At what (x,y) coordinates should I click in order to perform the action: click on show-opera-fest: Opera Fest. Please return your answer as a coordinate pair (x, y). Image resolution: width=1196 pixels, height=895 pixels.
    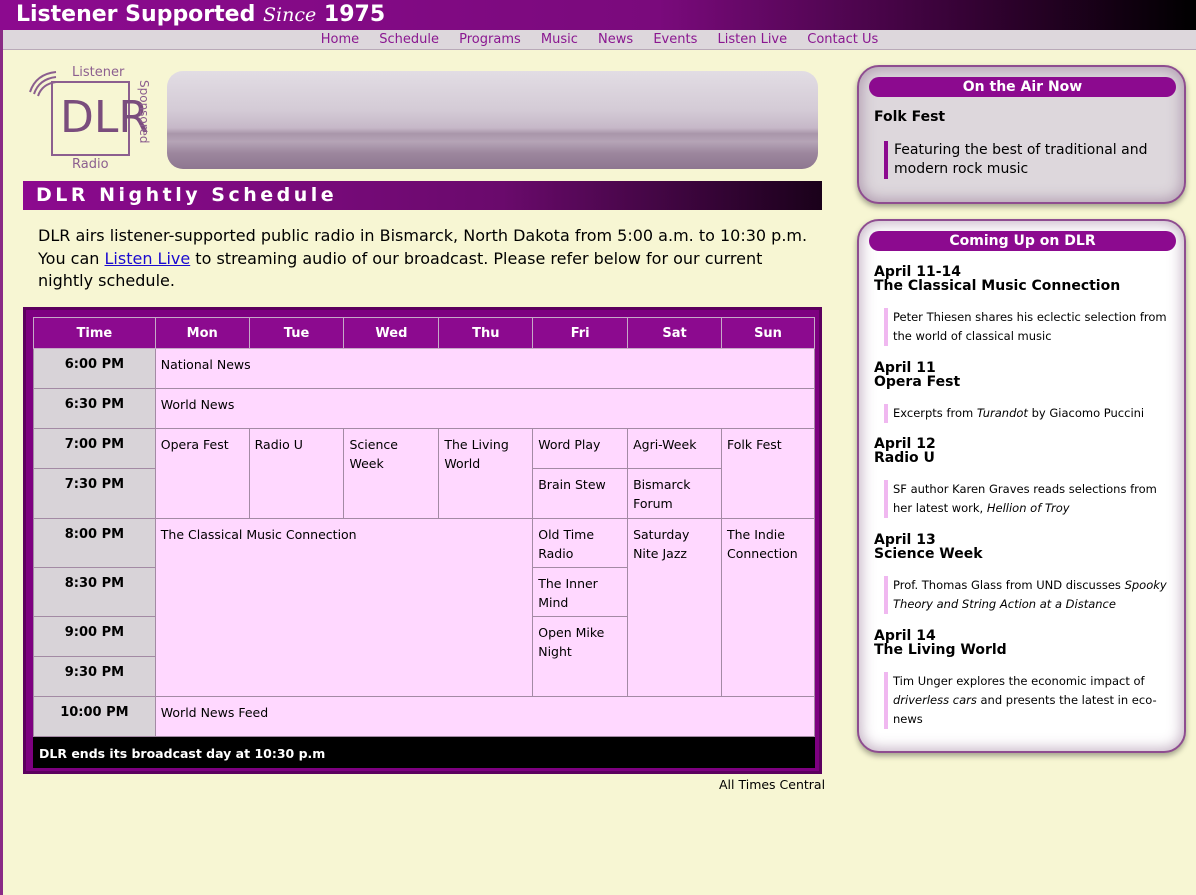
    Looking at the image, I should click on (202, 473).